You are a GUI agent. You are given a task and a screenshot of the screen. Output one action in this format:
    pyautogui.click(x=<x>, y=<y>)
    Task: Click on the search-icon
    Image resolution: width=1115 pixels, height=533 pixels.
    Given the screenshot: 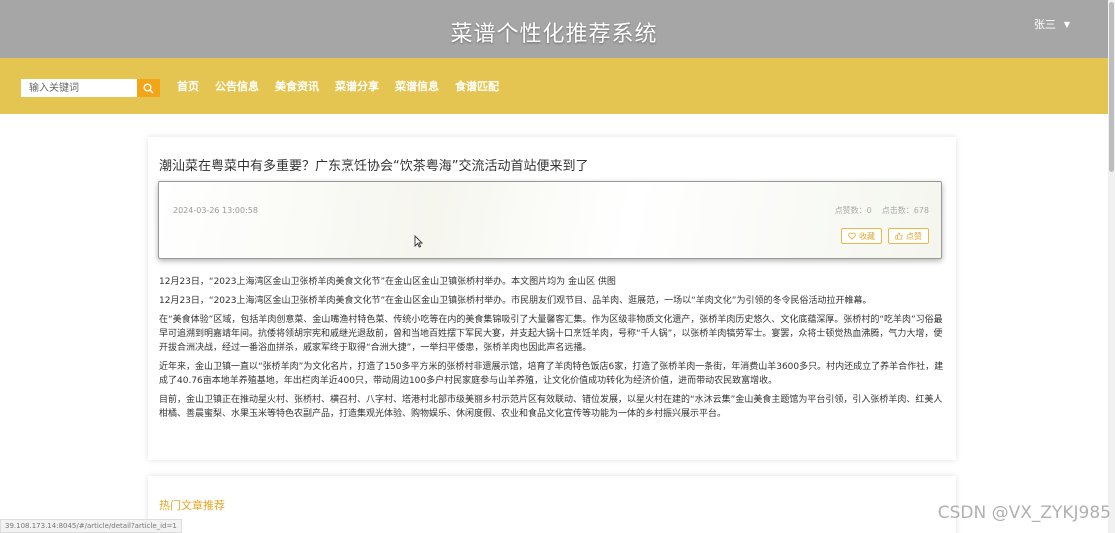 What is the action you would take?
    pyautogui.click(x=148, y=88)
    